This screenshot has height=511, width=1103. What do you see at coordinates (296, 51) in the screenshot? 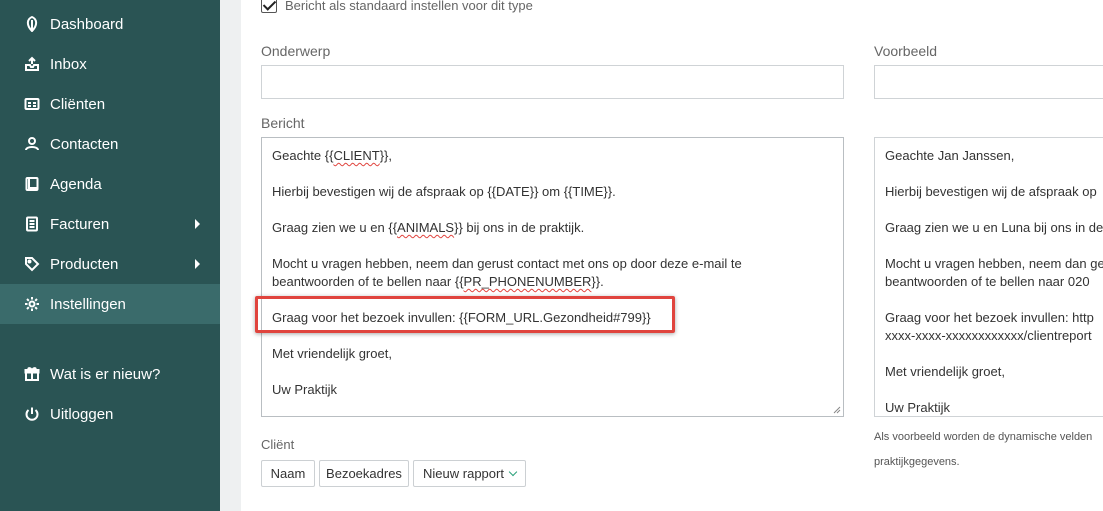
I see `subject-label: Onderwerp` at bounding box center [296, 51].